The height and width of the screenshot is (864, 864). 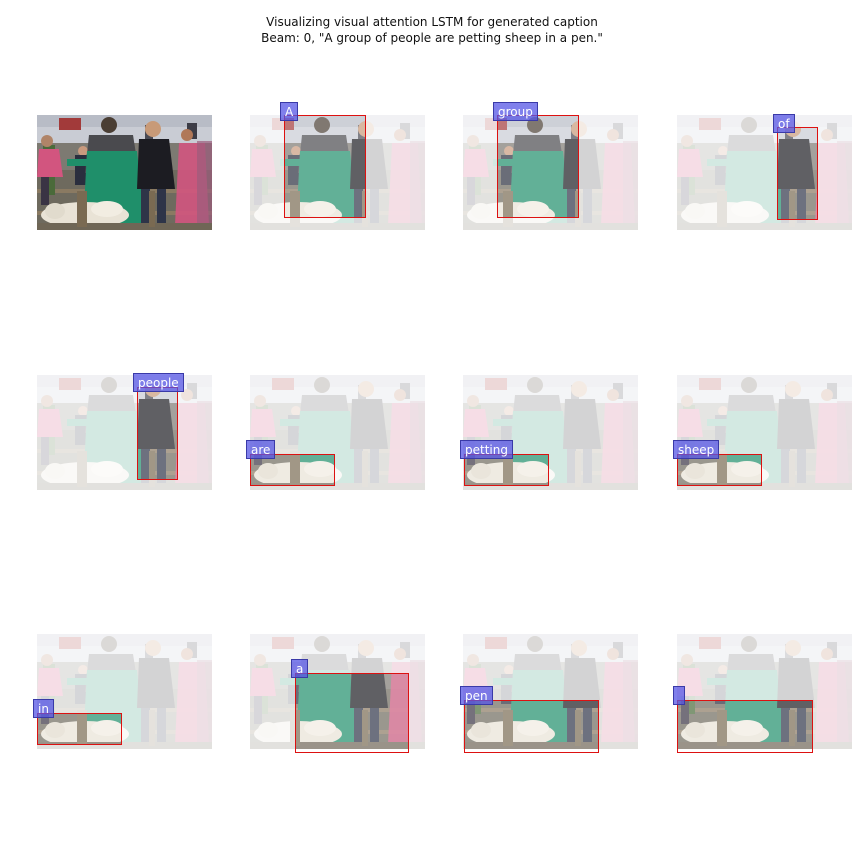 I want to click on panel-word-a-lower: a, so click(x=337, y=693).